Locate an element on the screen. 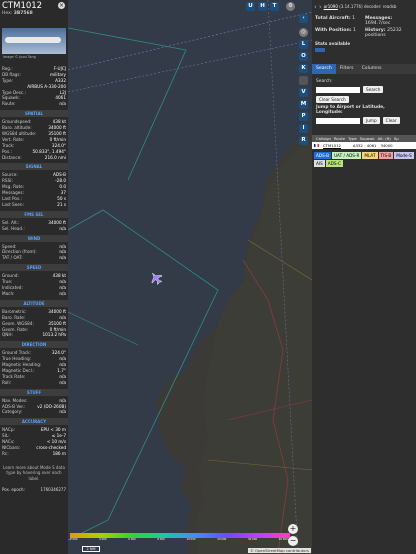 This screenshot has width=416, height=554. row-callsign: CTM1012 is located at coordinates (332, 145).